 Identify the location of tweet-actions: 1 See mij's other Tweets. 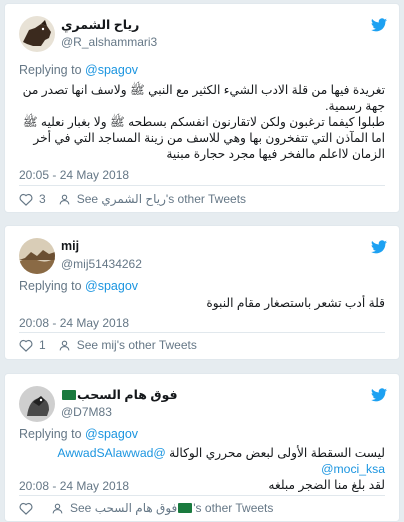
(108, 345).